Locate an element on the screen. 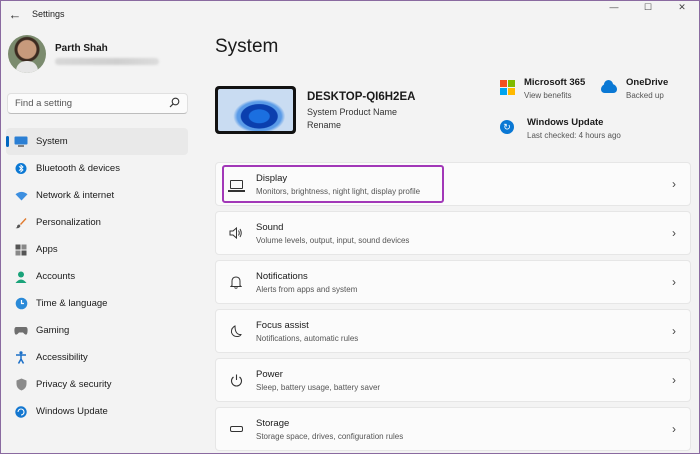 This screenshot has width=700, height=454. wallpaper-preview is located at coordinates (255, 110).